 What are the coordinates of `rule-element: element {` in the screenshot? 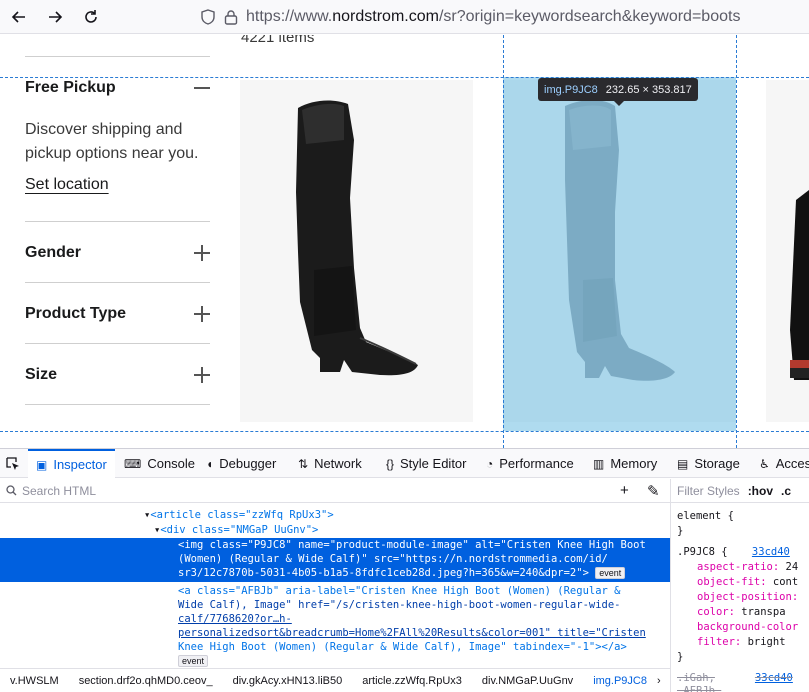 It's located at (705, 516).